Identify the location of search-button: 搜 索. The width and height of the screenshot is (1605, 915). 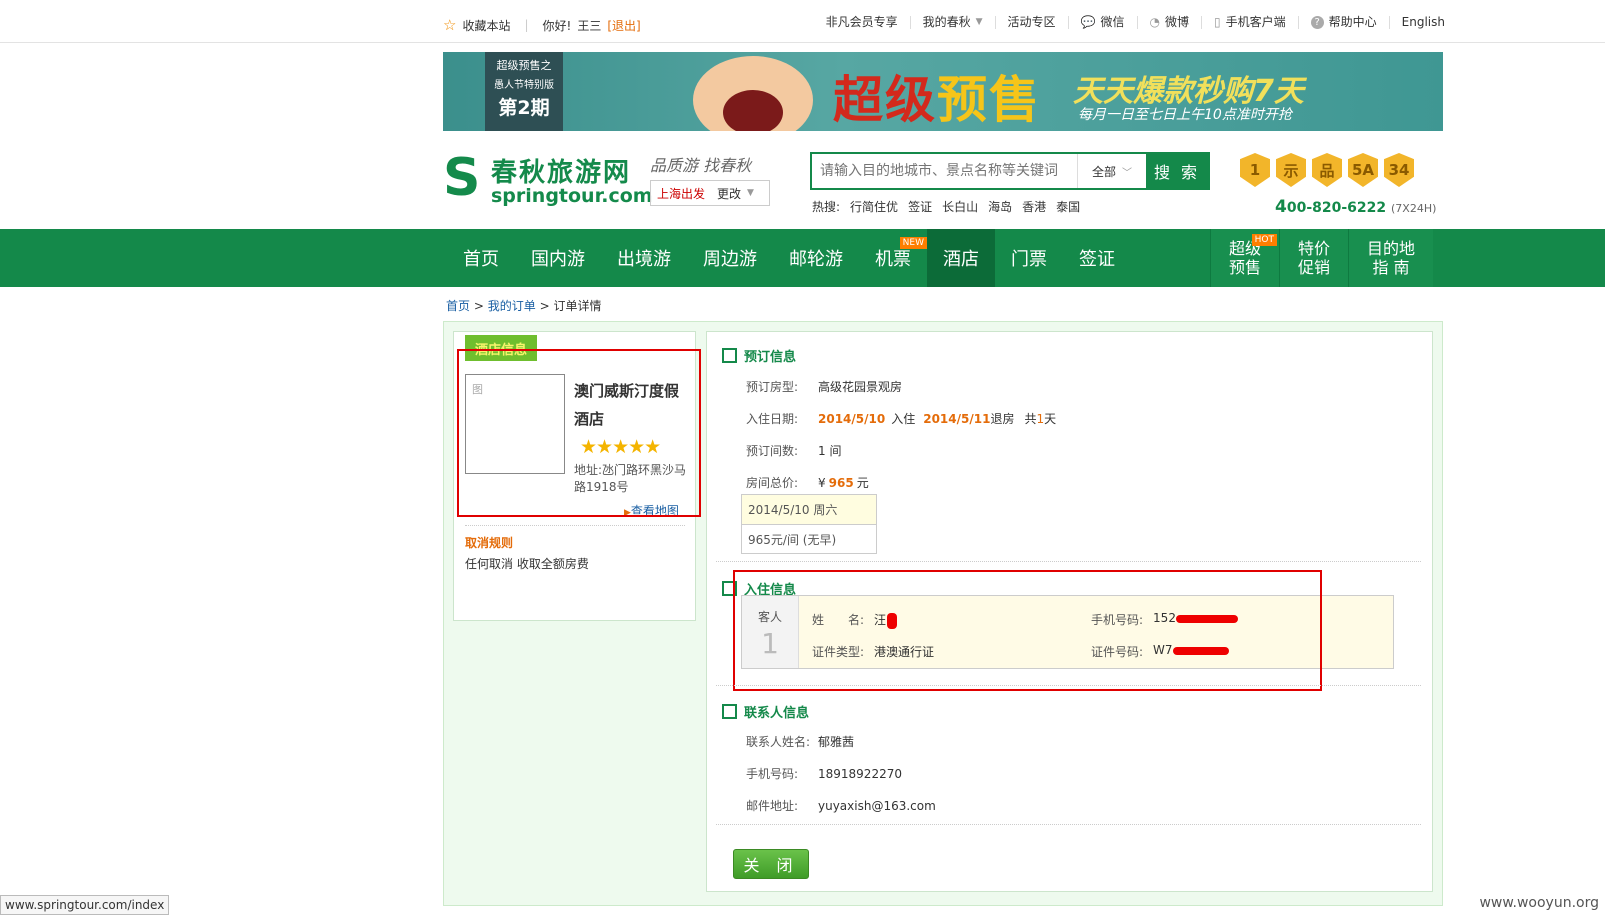
(1177, 171).